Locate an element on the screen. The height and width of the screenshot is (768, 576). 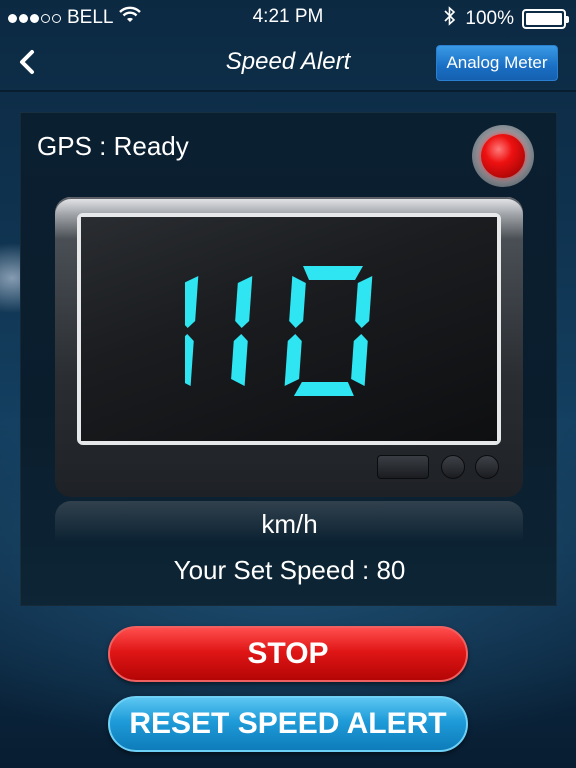
segment-f is located at coordinates (297, 302).